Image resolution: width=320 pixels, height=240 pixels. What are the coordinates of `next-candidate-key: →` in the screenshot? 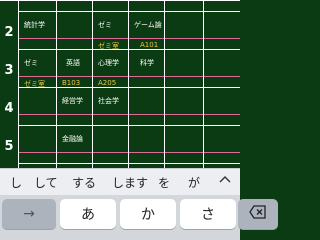 It's located at (29, 214).